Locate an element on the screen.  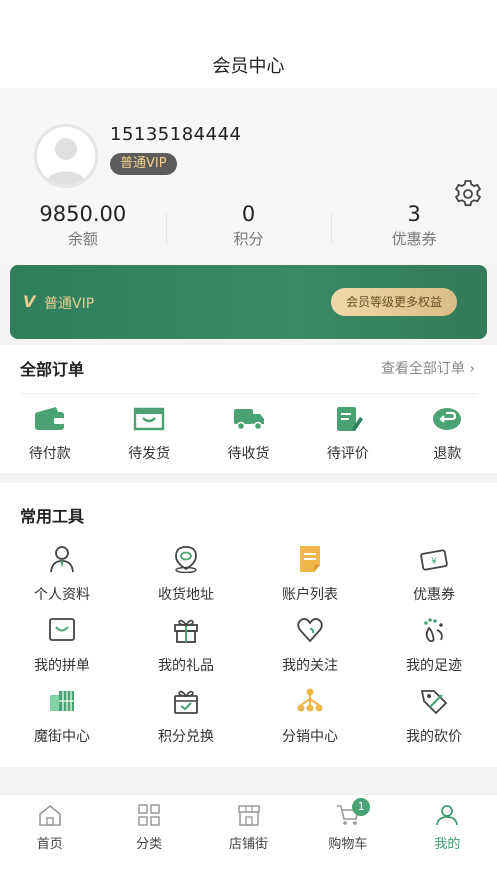
tab-cart: 1 购物车 is located at coordinates (347, 839).